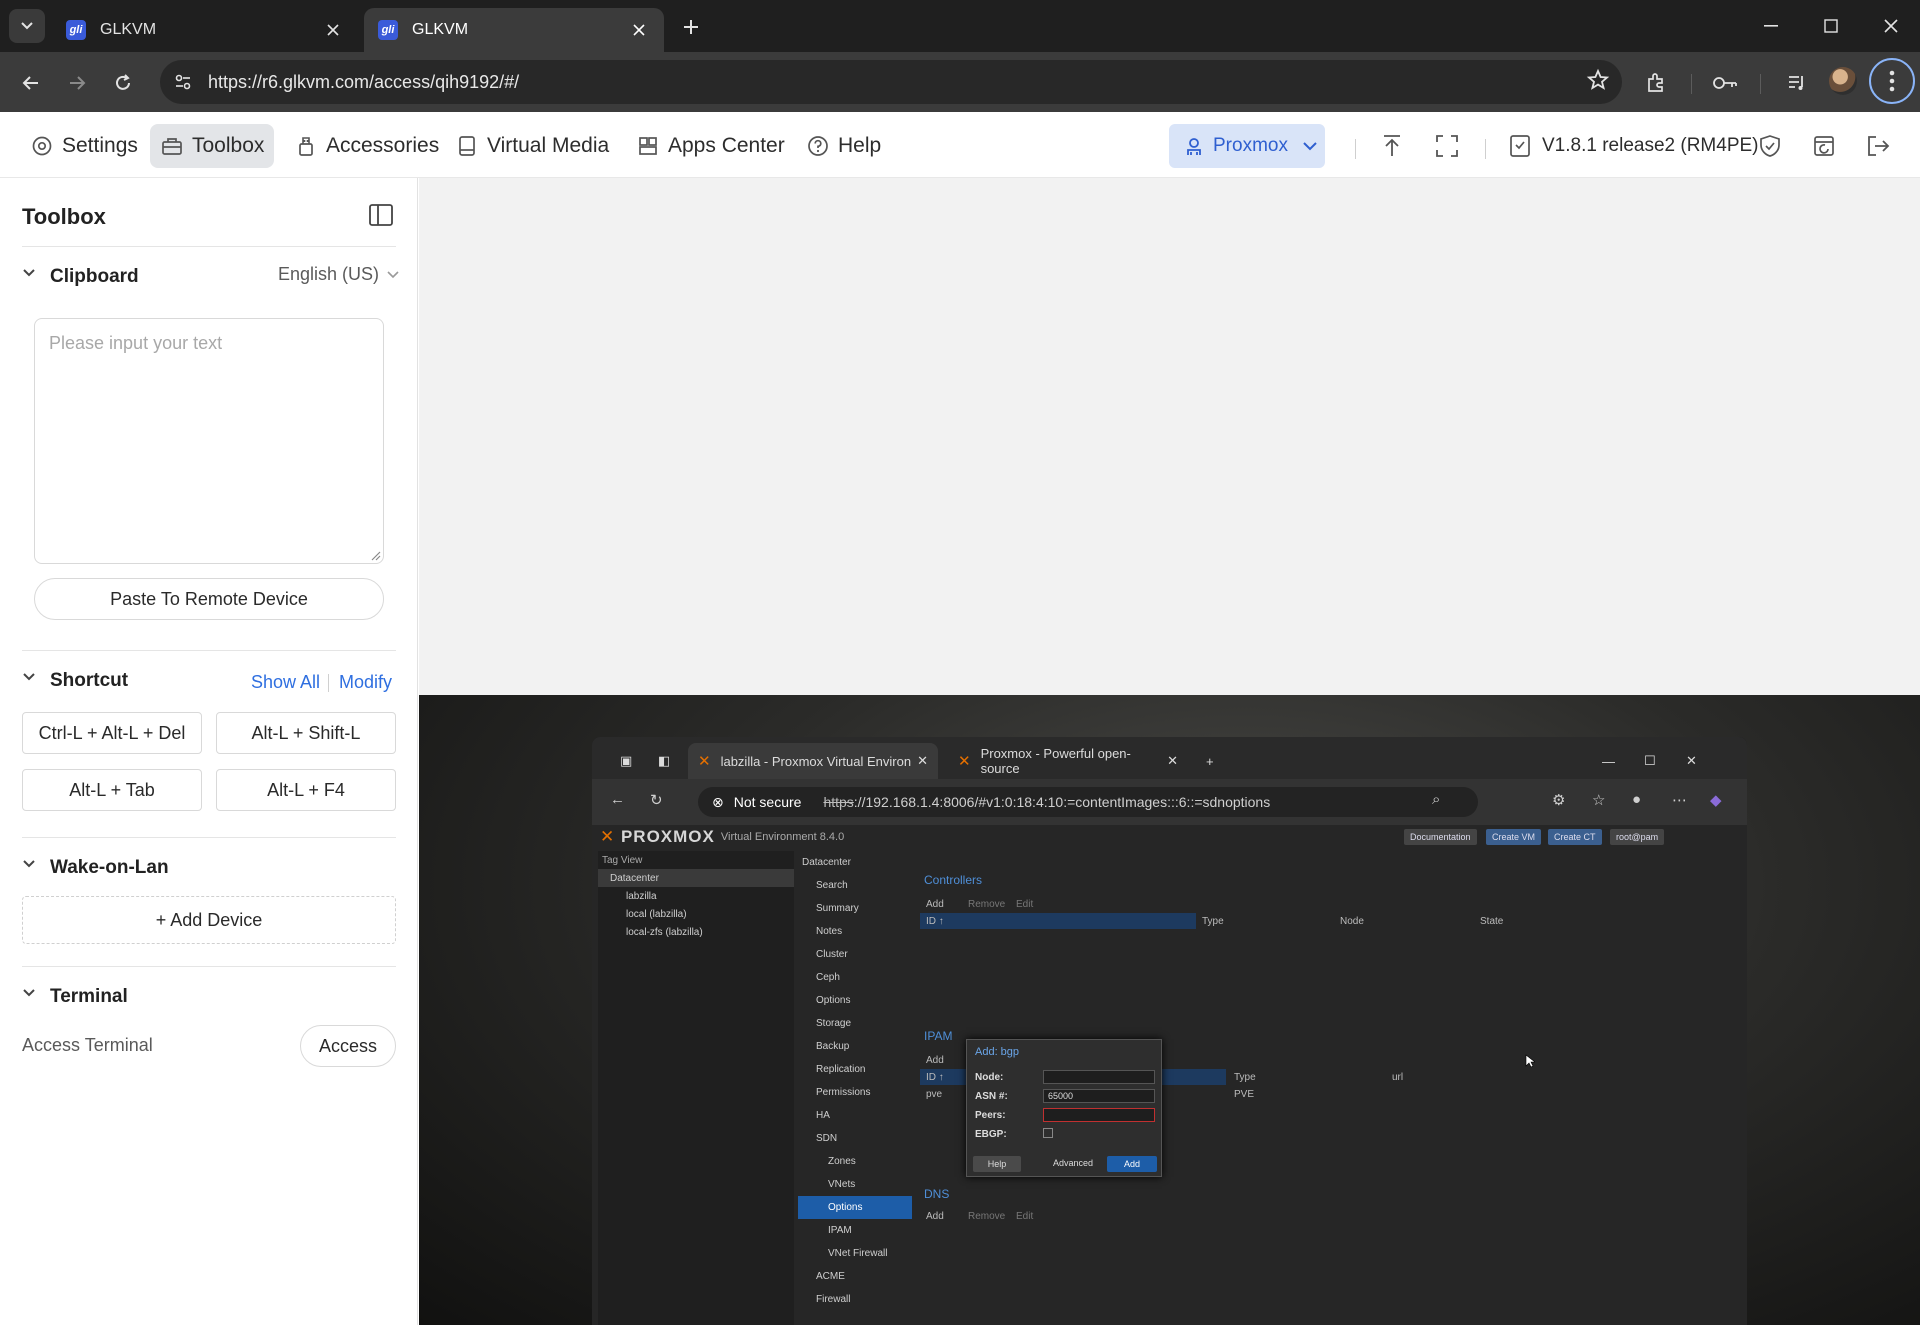 The height and width of the screenshot is (1325, 1920). I want to click on nav-label: Help, so click(860, 145).